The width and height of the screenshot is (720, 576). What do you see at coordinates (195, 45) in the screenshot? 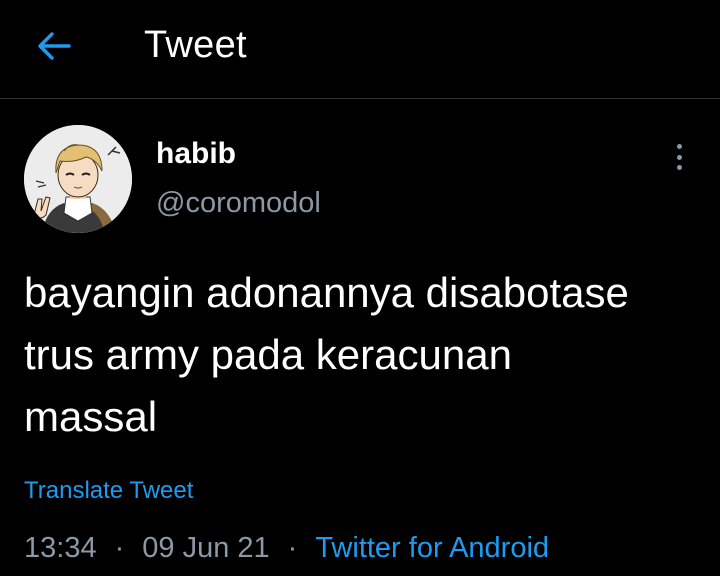
I see `page-title: Tweet` at bounding box center [195, 45].